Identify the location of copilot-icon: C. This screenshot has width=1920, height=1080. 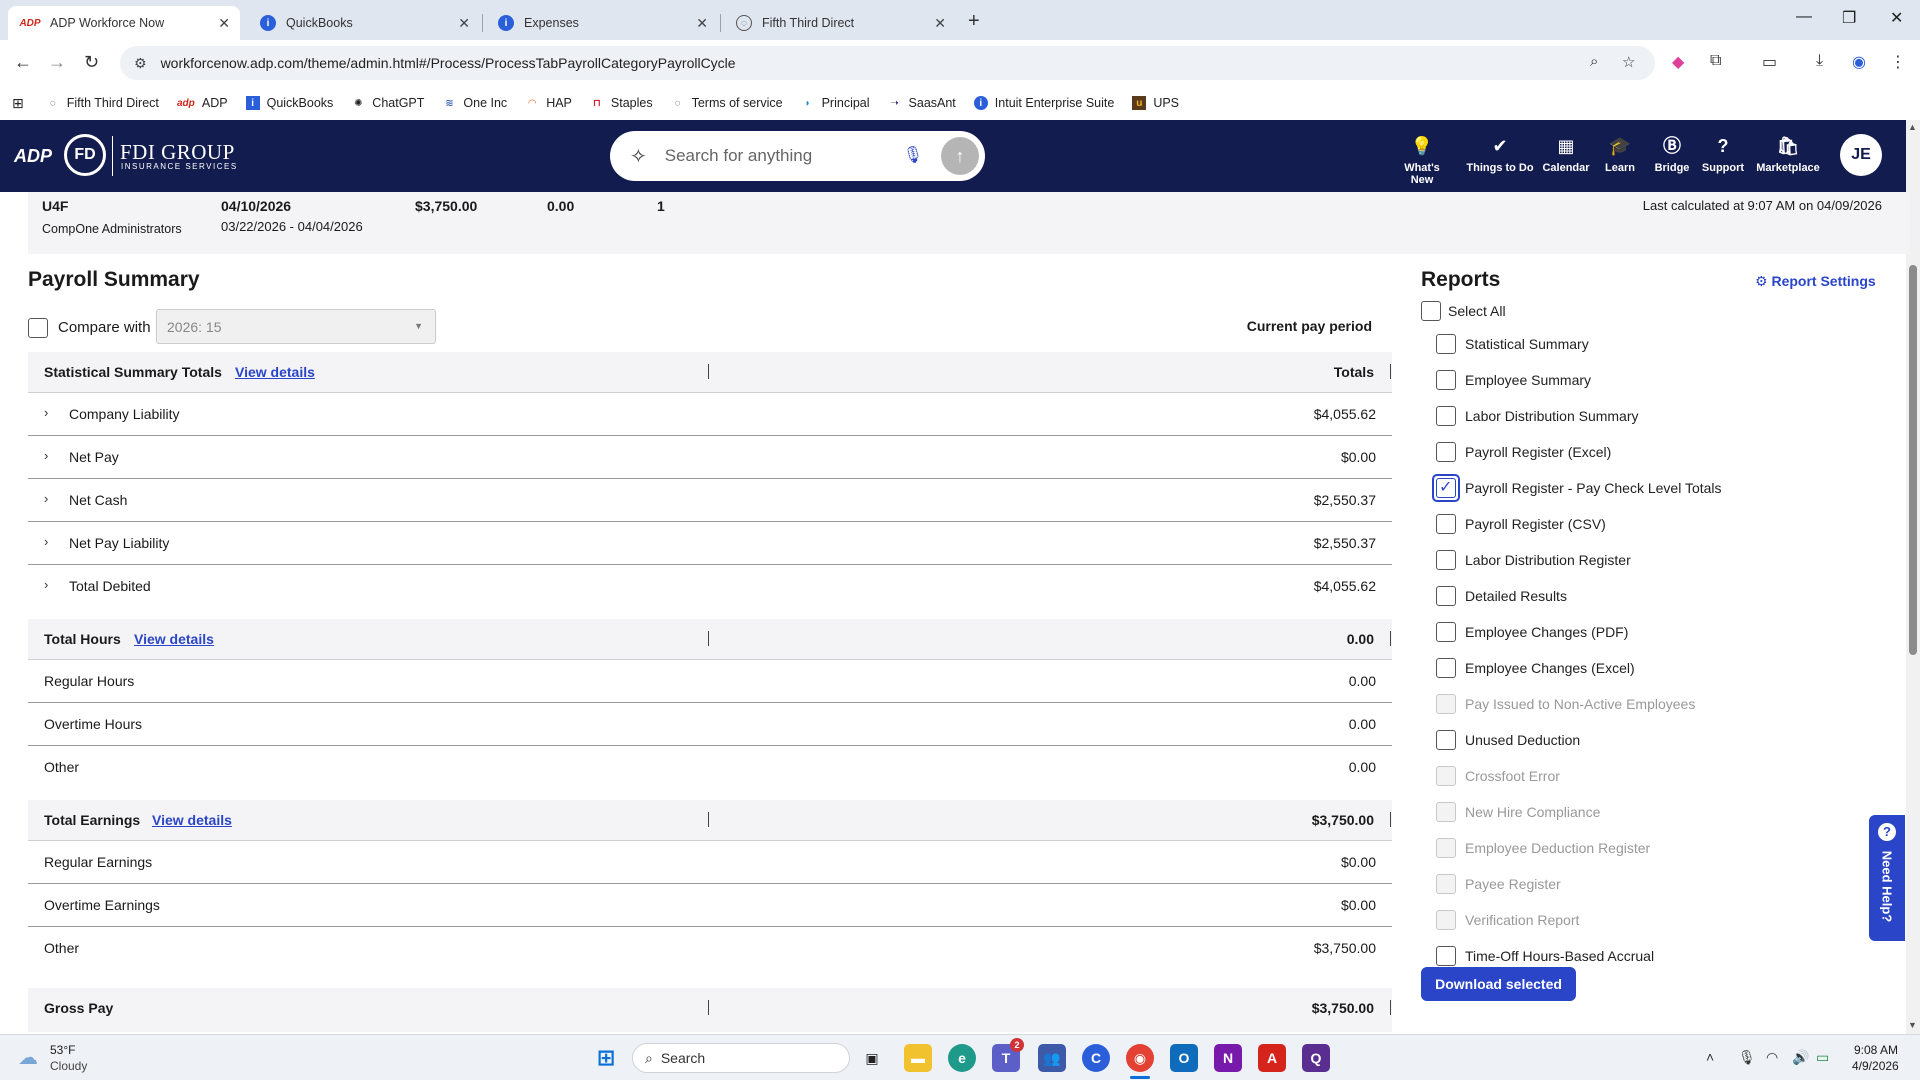
(1096, 1058).